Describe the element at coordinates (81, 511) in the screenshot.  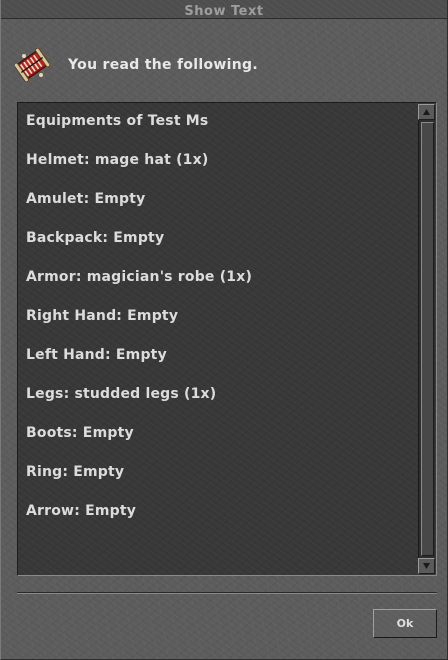
I see `text-line: Arrow: Empty` at that location.